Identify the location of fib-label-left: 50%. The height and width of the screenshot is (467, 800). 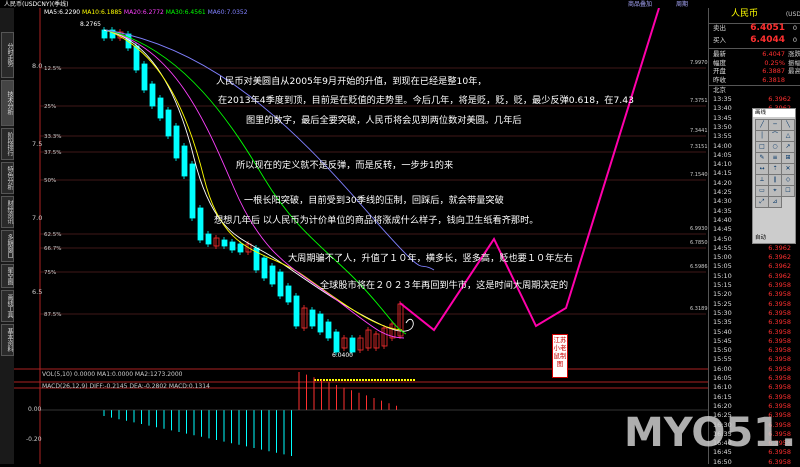
(50, 181).